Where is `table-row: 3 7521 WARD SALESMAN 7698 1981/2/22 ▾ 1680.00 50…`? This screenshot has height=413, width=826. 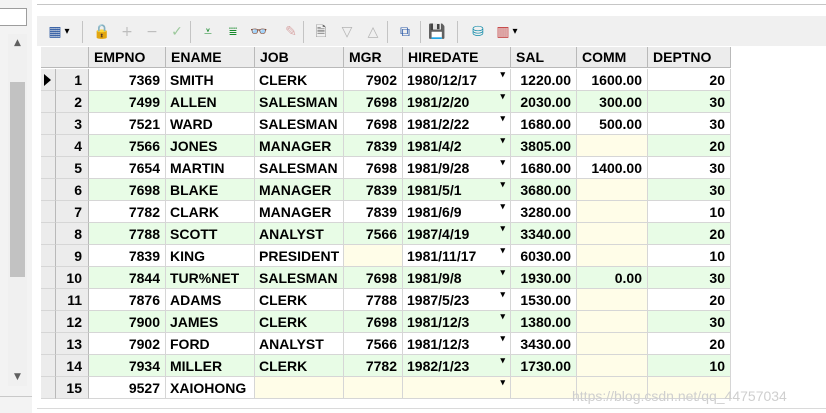
table-row: 3 7521 WARD SALESMAN 7698 1981/2/22 ▾ 1680.00 50… is located at coordinates (386, 124).